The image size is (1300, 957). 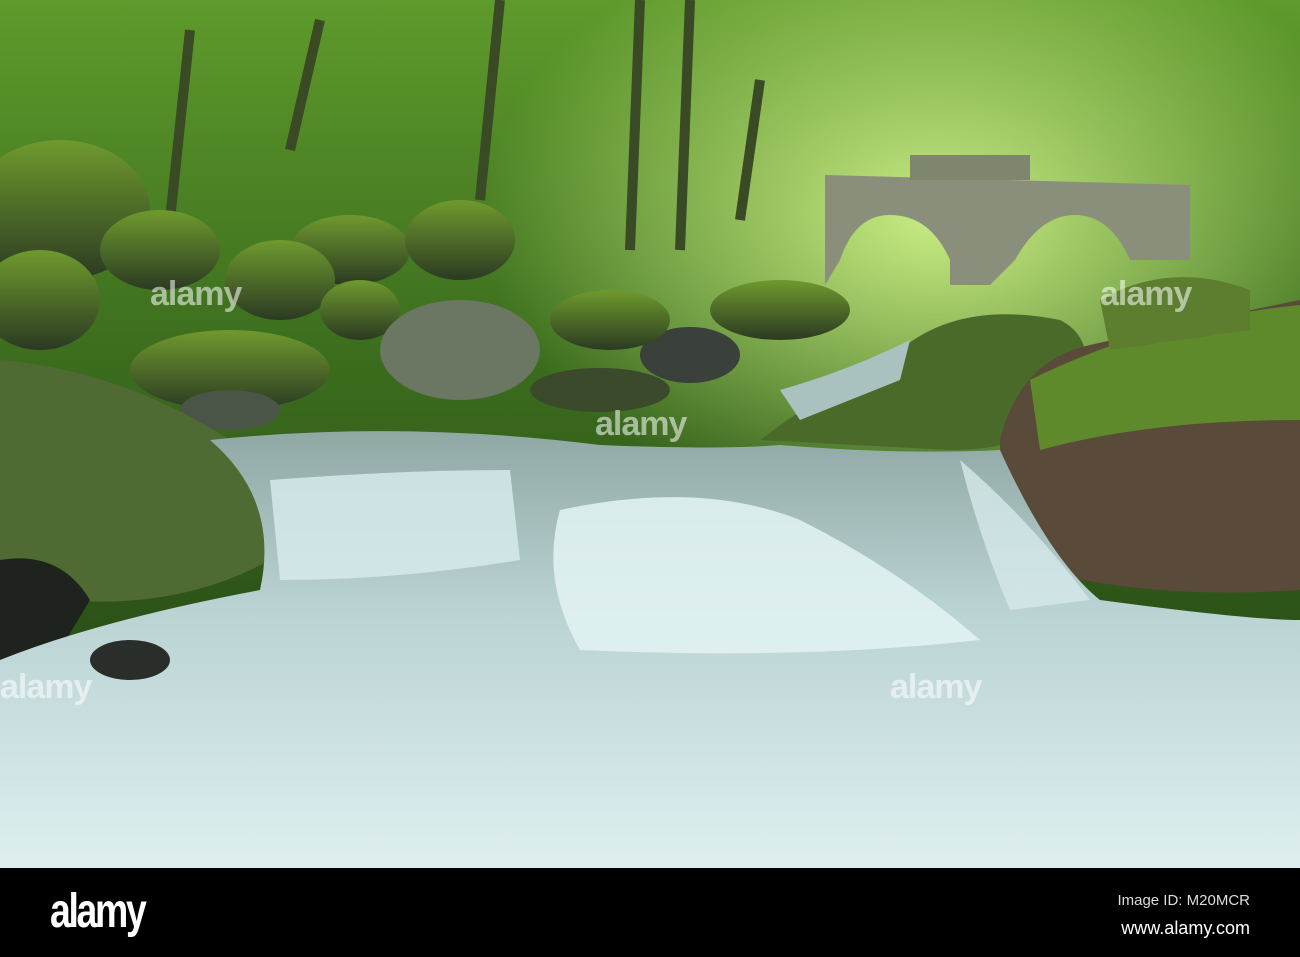 I want to click on waterfall-left, so click(x=395, y=525).